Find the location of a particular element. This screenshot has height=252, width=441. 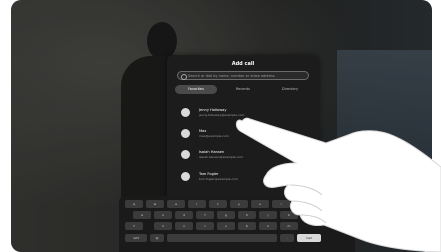

key: z is located at coordinates (163, 226).